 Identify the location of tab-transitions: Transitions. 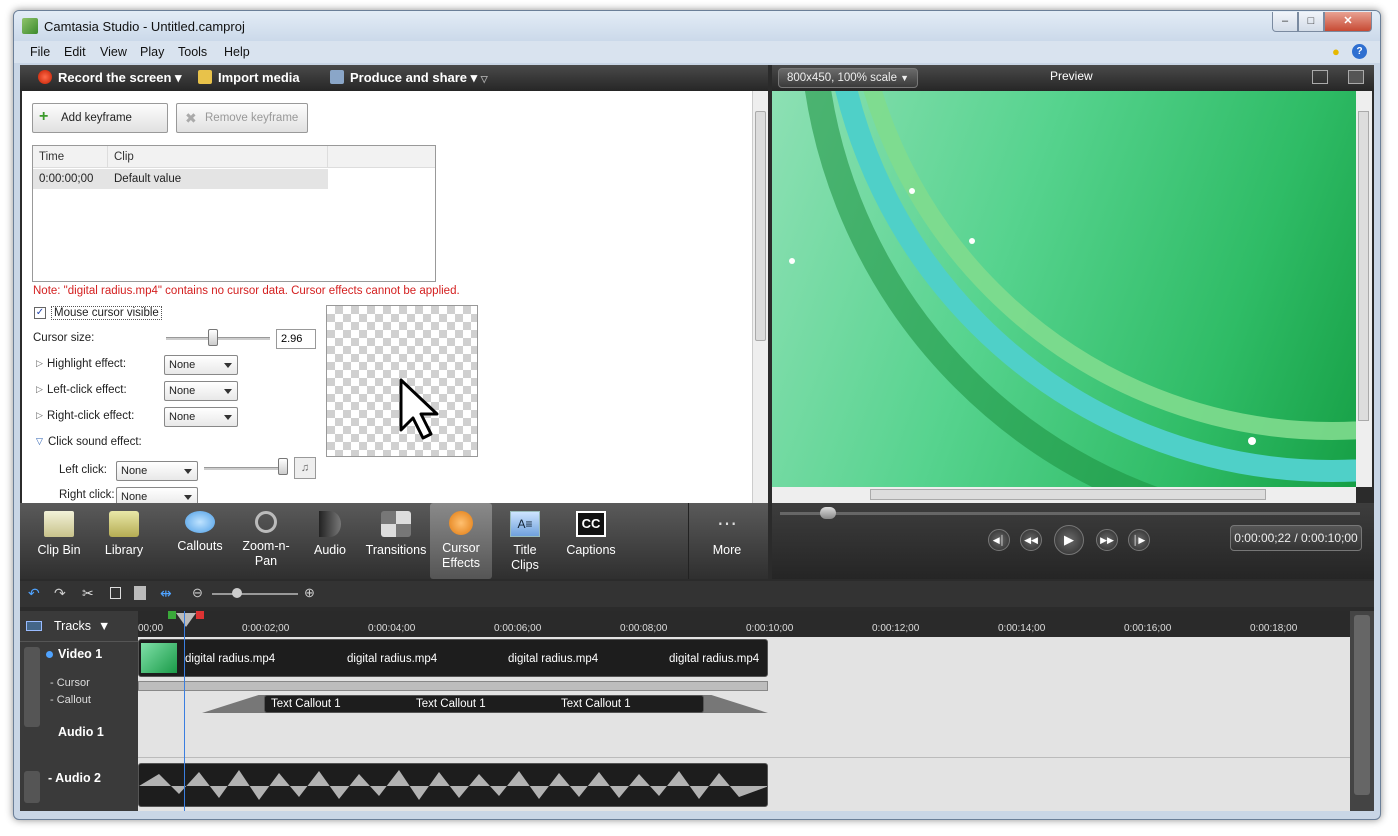
(396, 541).